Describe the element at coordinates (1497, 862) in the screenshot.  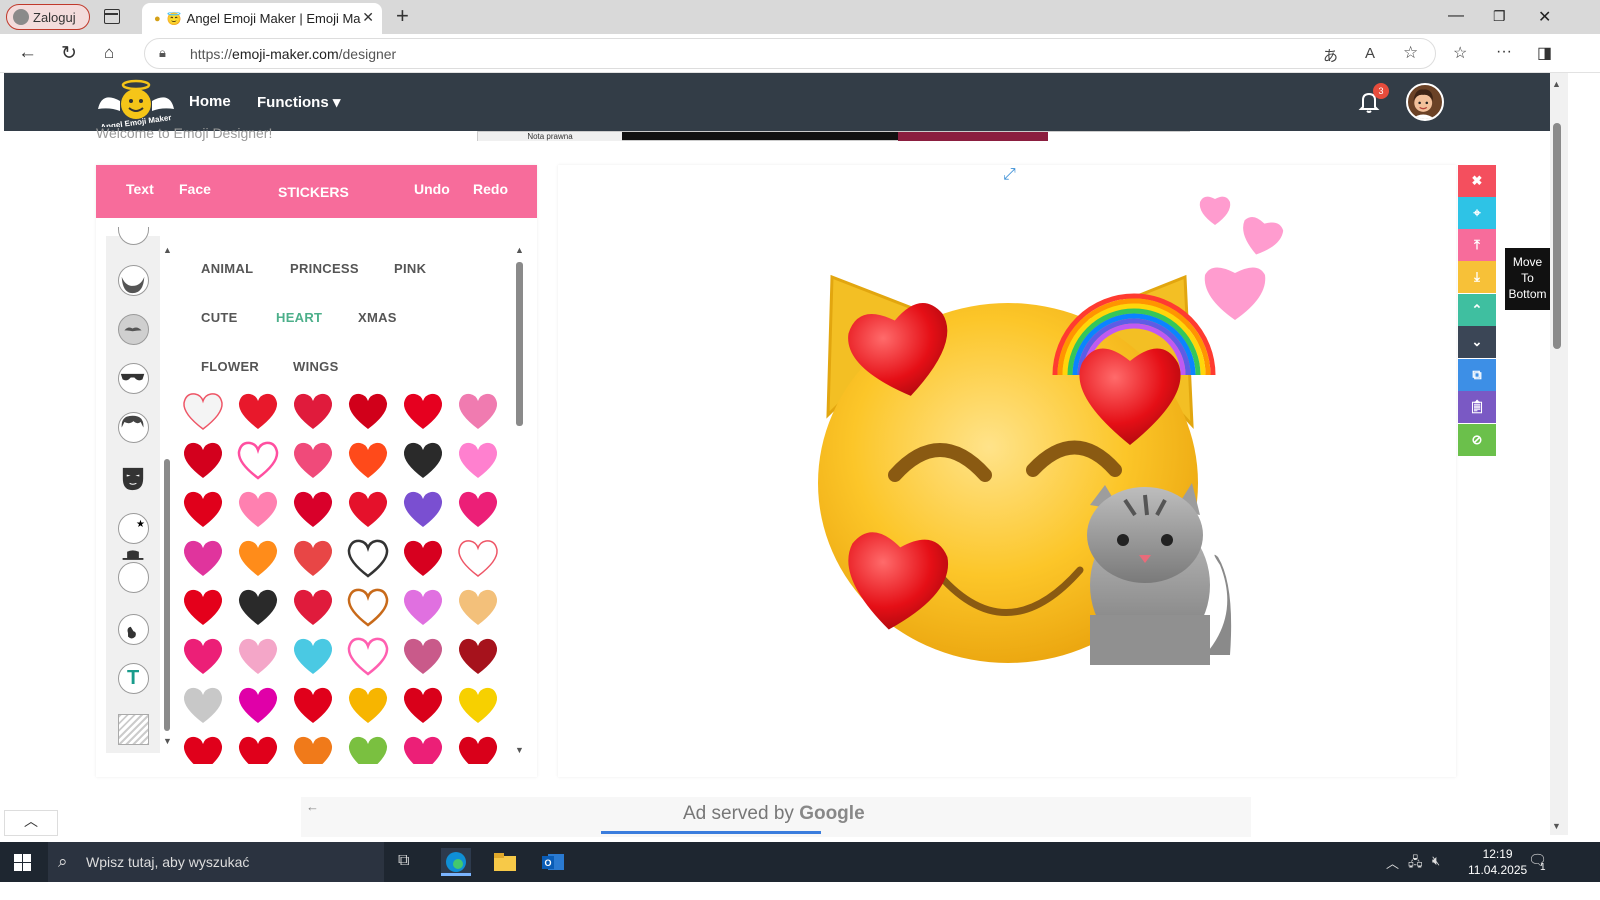
I see `taskbar-clock: 12:19 11.04.2025` at that location.